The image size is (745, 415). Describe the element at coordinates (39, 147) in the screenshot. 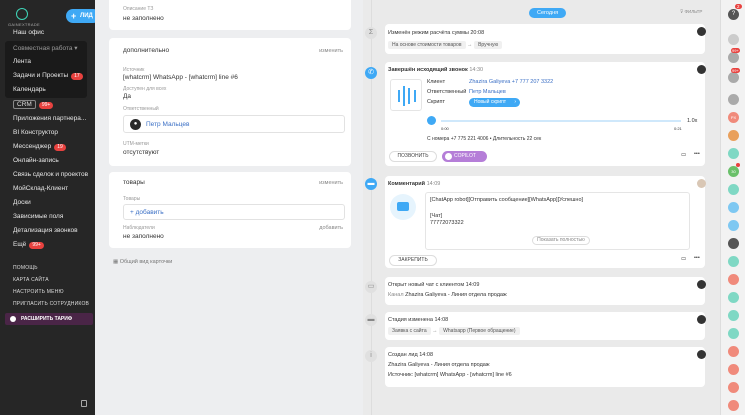

I see `nav-item-messenger: Мессенджер 19` at that location.